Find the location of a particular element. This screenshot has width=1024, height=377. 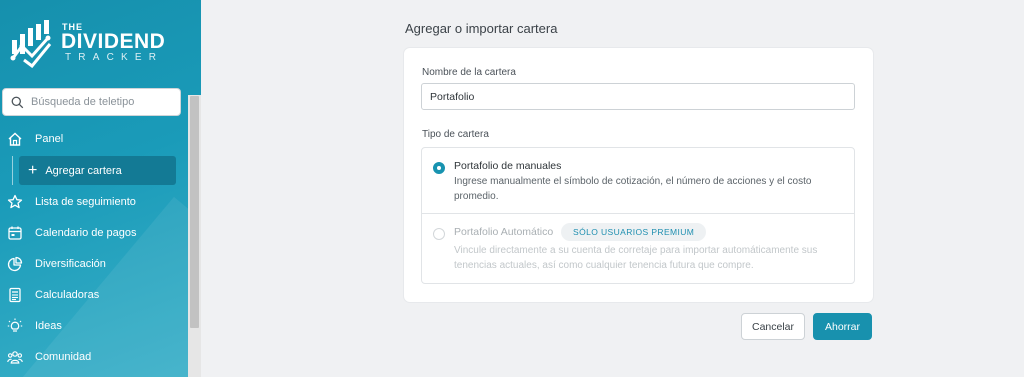

option-title: Portafolio de manuales is located at coordinates (508, 166).